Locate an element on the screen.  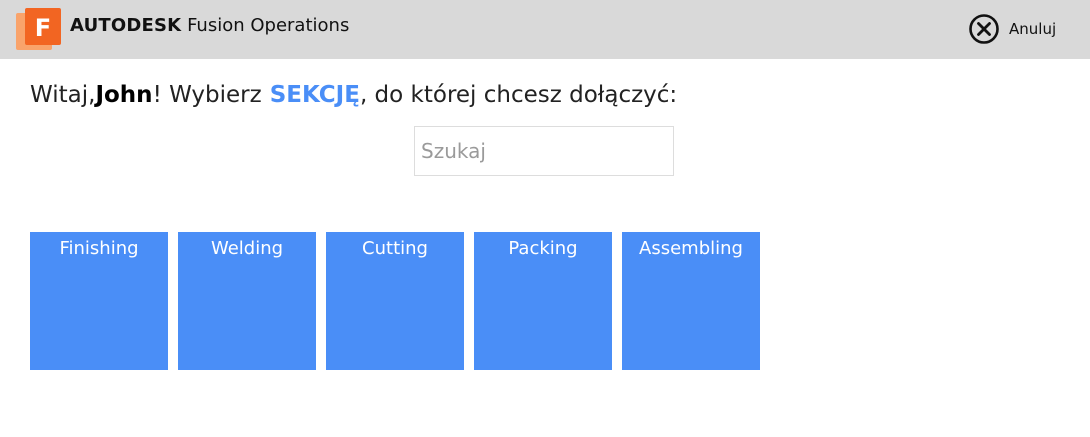
close-circle-icon is located at coordinates (984, 29).